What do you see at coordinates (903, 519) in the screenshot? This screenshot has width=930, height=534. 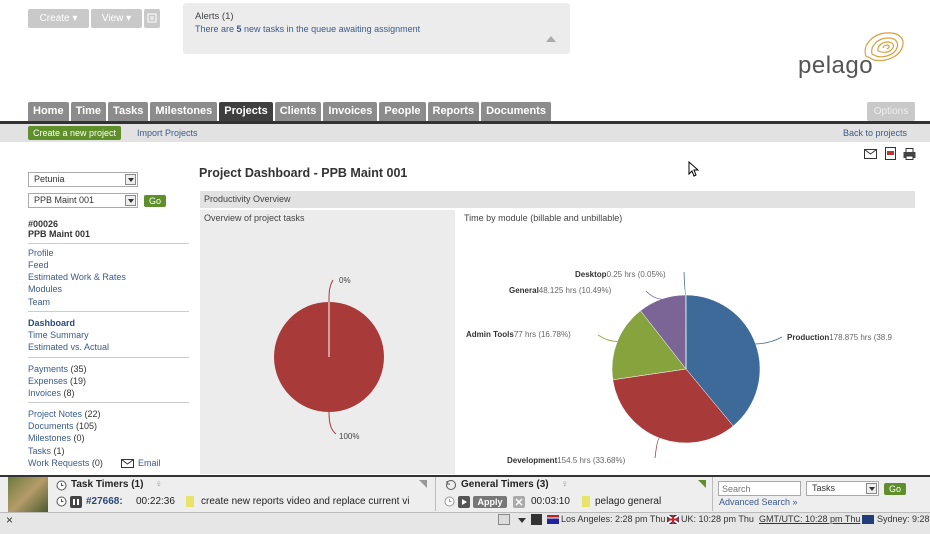 I see `clock-sydney: Sydney: 9:28 a` at bounding box center [903, 519].